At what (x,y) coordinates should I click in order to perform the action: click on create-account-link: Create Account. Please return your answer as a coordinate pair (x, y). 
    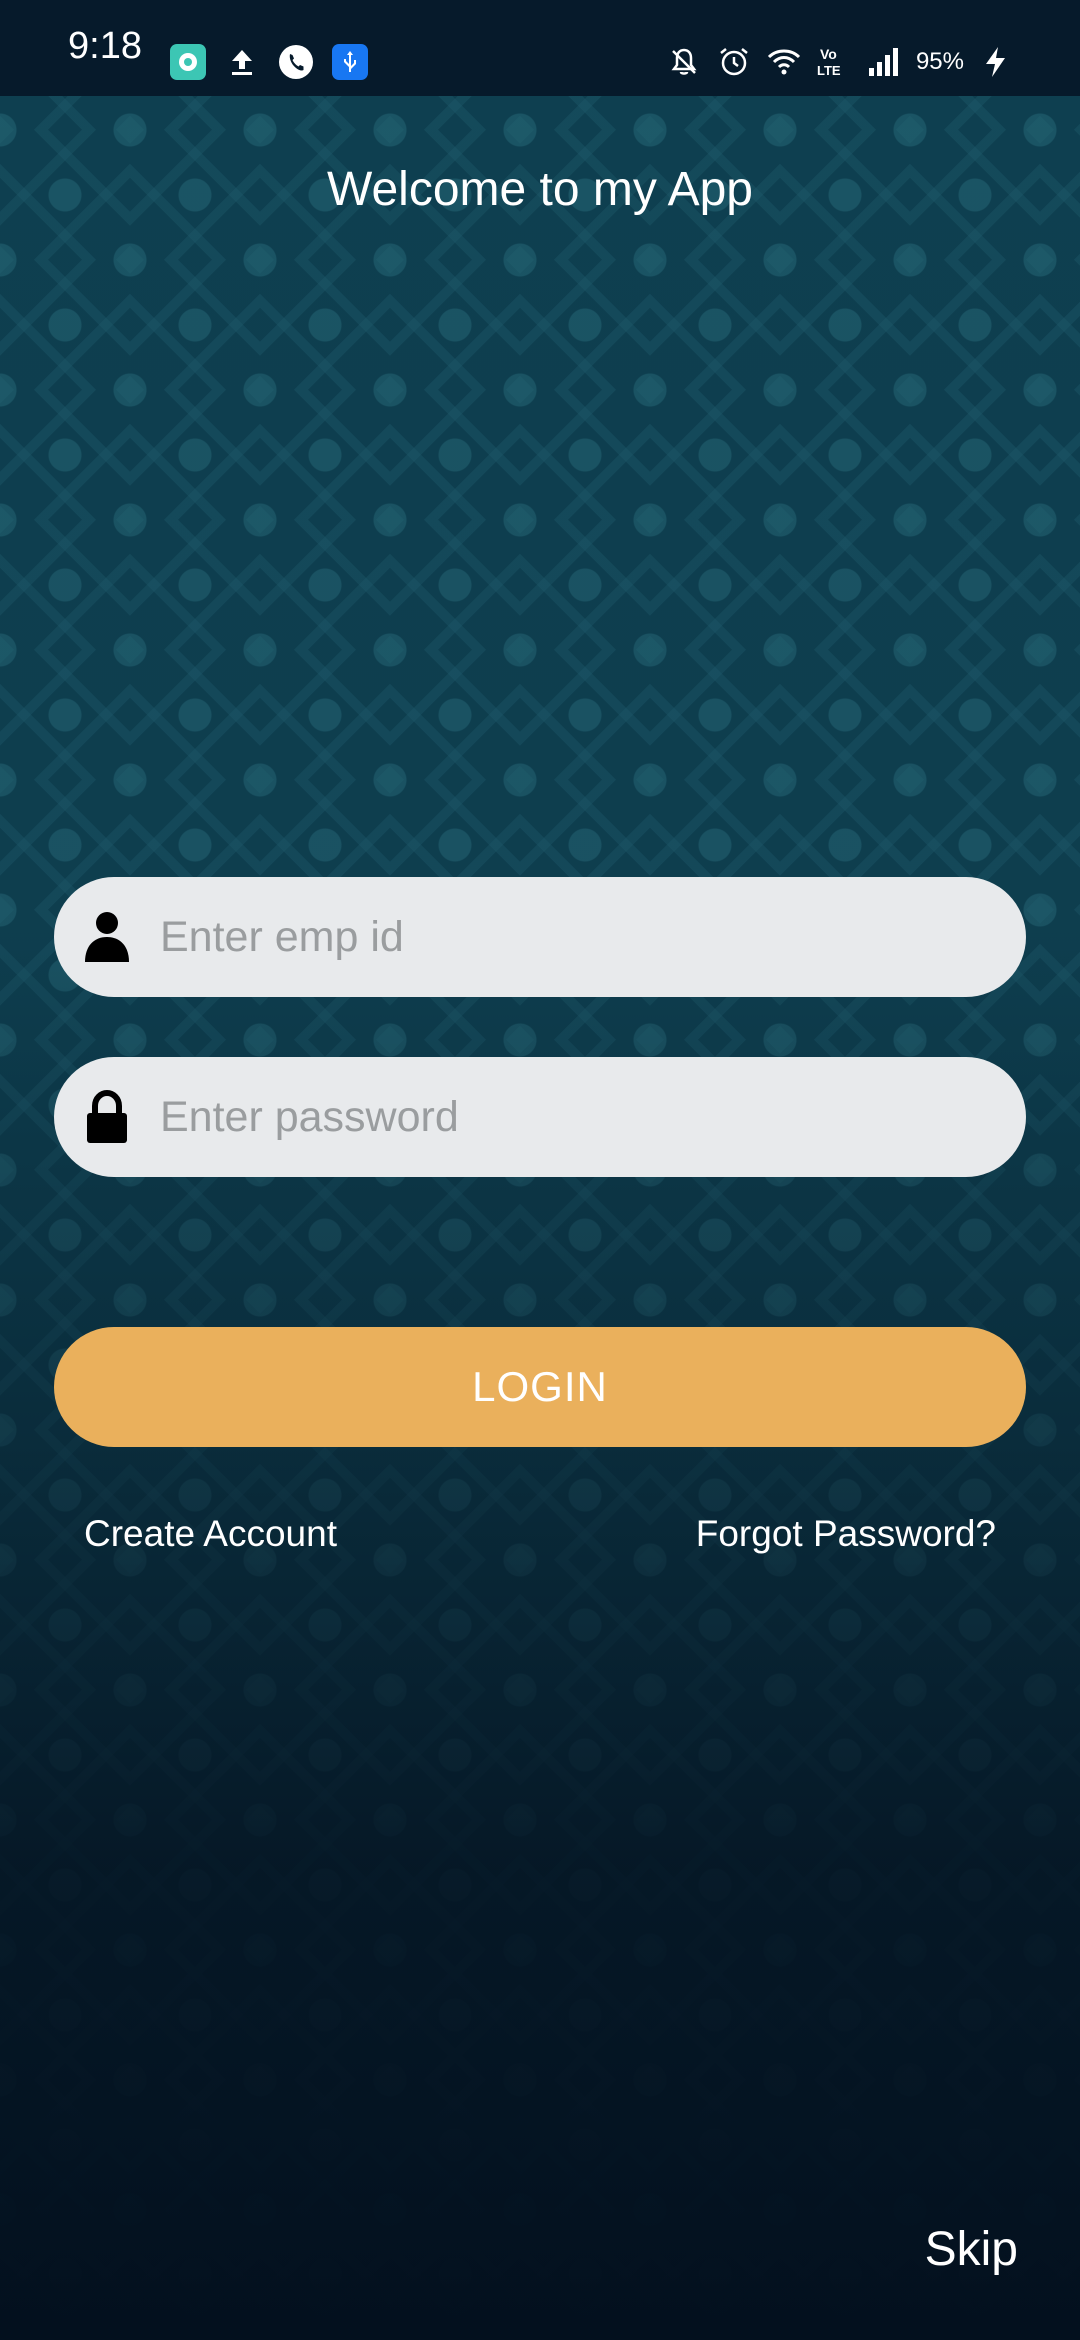
    Looking at the image, I should click on (210, 1534).